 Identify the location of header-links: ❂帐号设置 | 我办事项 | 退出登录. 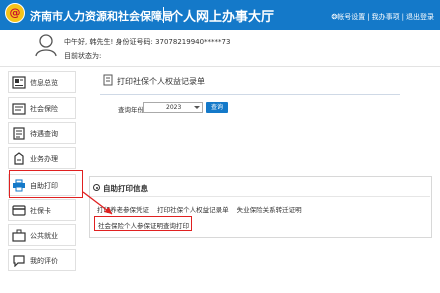
(382, 17).